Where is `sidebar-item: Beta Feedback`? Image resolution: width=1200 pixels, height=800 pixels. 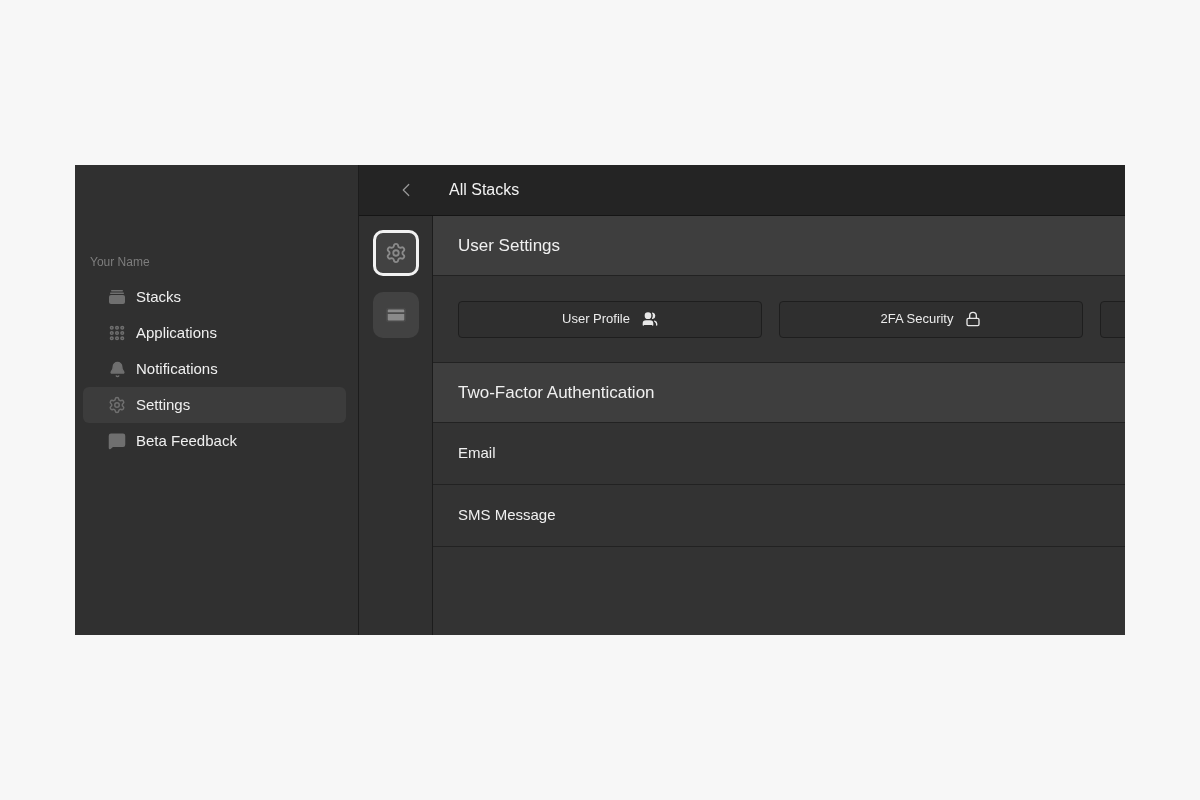 sidebar-item: Beta Feedback is located at coordinates (214, 441).